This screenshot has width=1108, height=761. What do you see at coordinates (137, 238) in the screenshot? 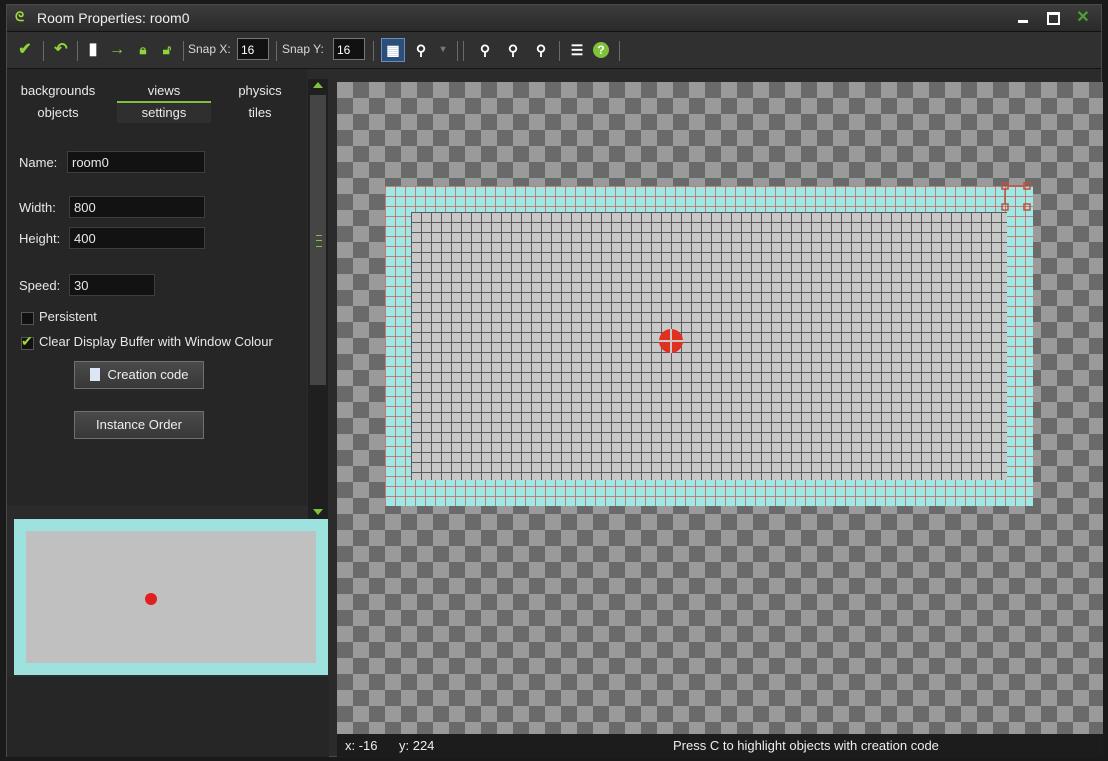
I see `height-field: 400` at bounding box center [137, 238].